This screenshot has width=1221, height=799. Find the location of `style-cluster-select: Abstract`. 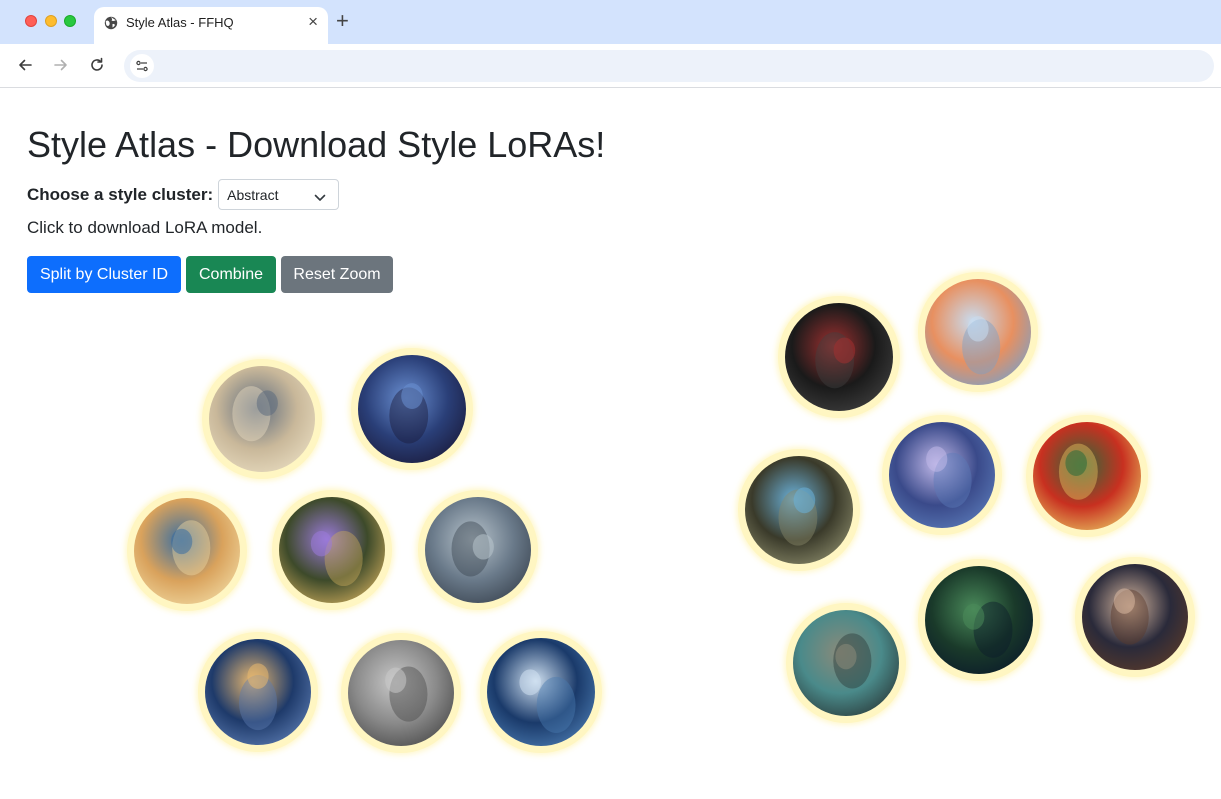

style-cluster-select: Abstract is located at coordinates (279, 194).